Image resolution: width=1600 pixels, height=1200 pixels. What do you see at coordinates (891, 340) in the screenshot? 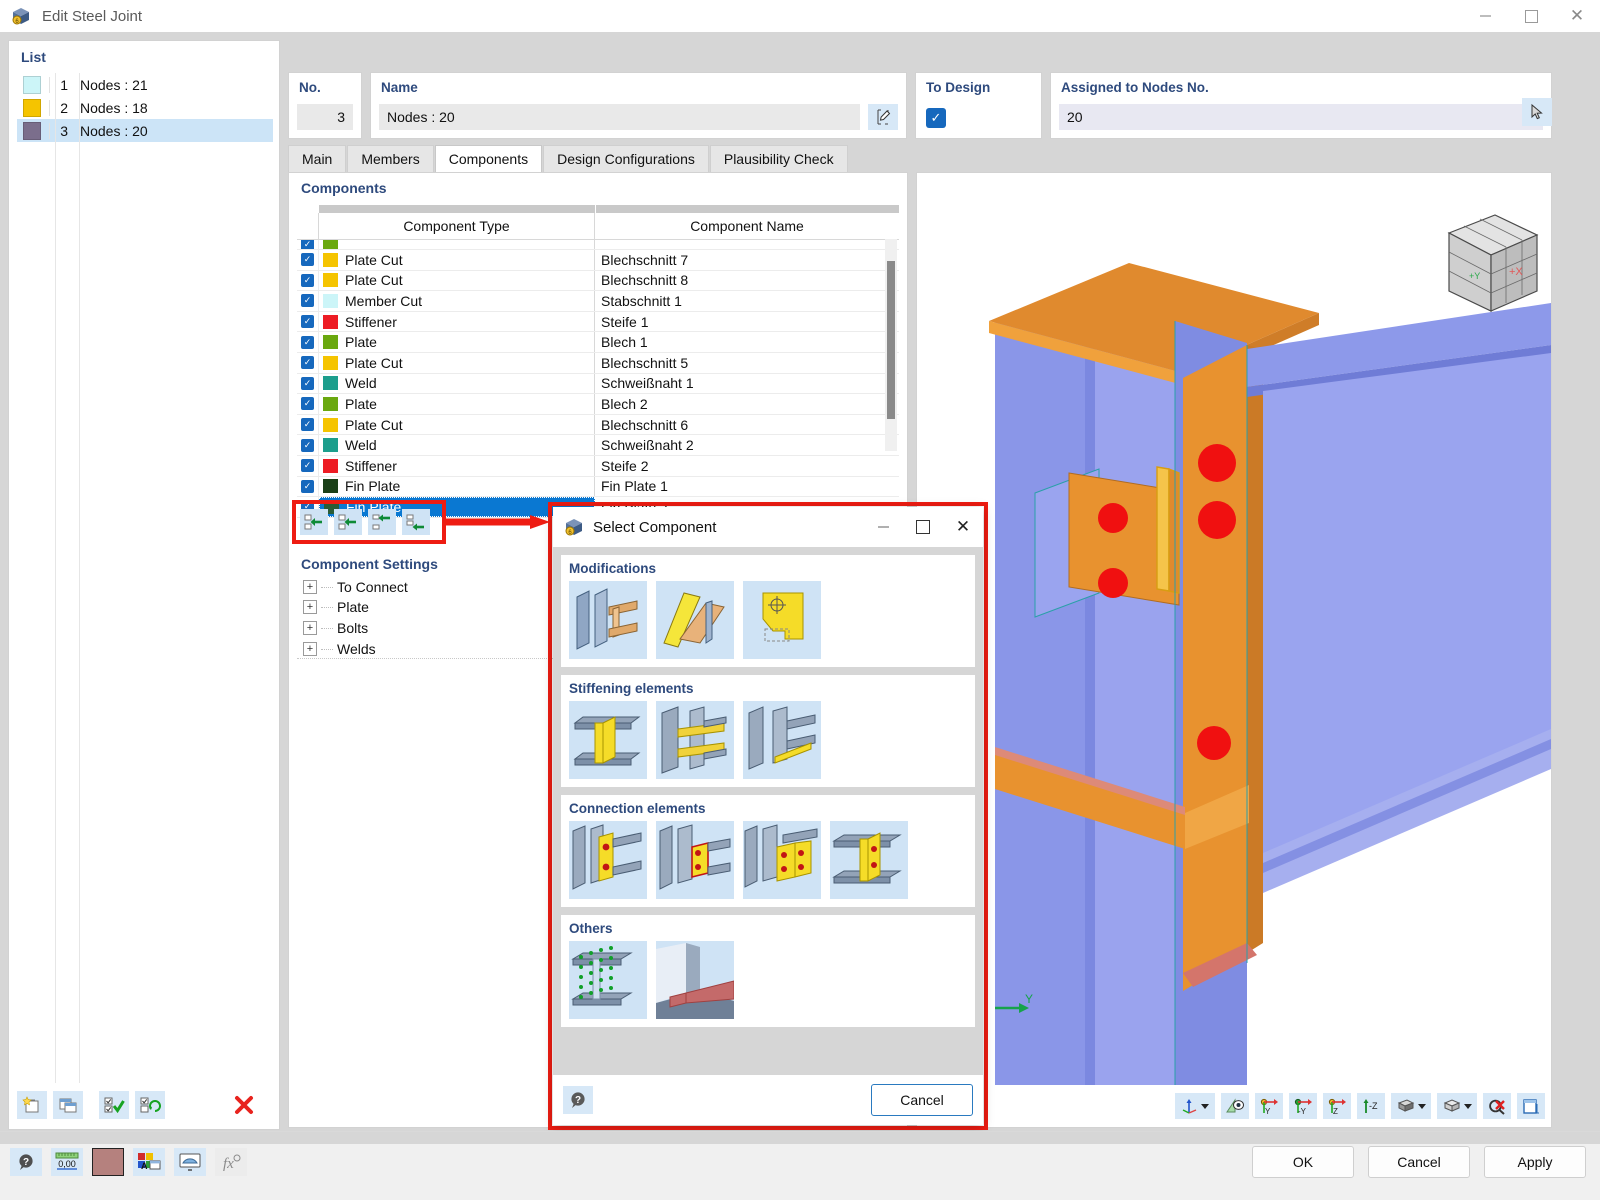
I see `scrollbar-thumb` at bounding box center [891, 340].